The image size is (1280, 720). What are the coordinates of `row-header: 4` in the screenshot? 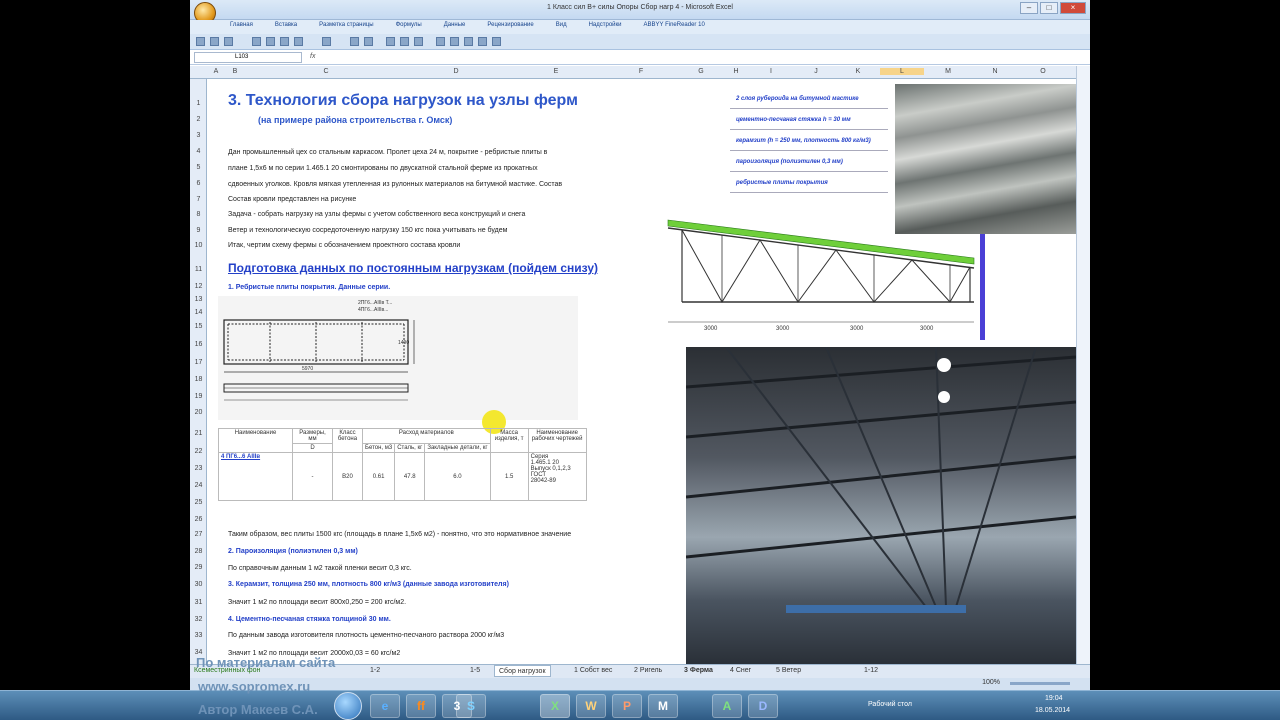 It's located at (198, 151).